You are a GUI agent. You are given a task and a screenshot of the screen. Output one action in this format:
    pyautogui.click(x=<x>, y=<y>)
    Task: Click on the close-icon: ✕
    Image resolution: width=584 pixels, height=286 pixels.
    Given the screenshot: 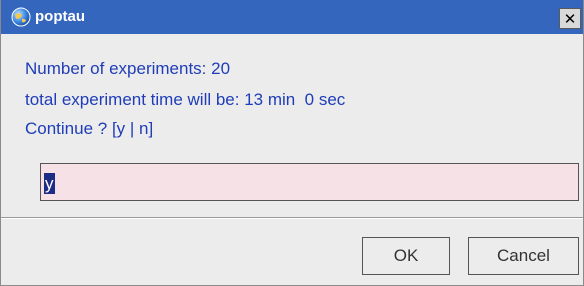 What is the action you would take?
    pyautogui.click(x=570, y=19)
    